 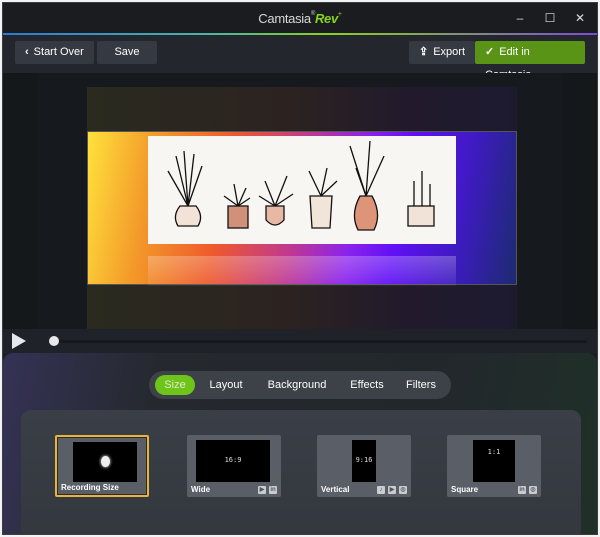 What do you see at coordinates (284, 18) in the screenshot?
I see `app-title-text: Camtasia` at bounding box center [284, 18].